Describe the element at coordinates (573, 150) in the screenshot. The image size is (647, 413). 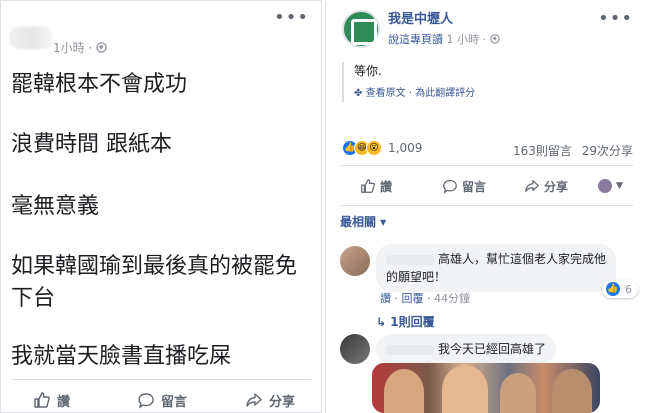
I see `post-stats: 163則留言 29次分享` at that location.